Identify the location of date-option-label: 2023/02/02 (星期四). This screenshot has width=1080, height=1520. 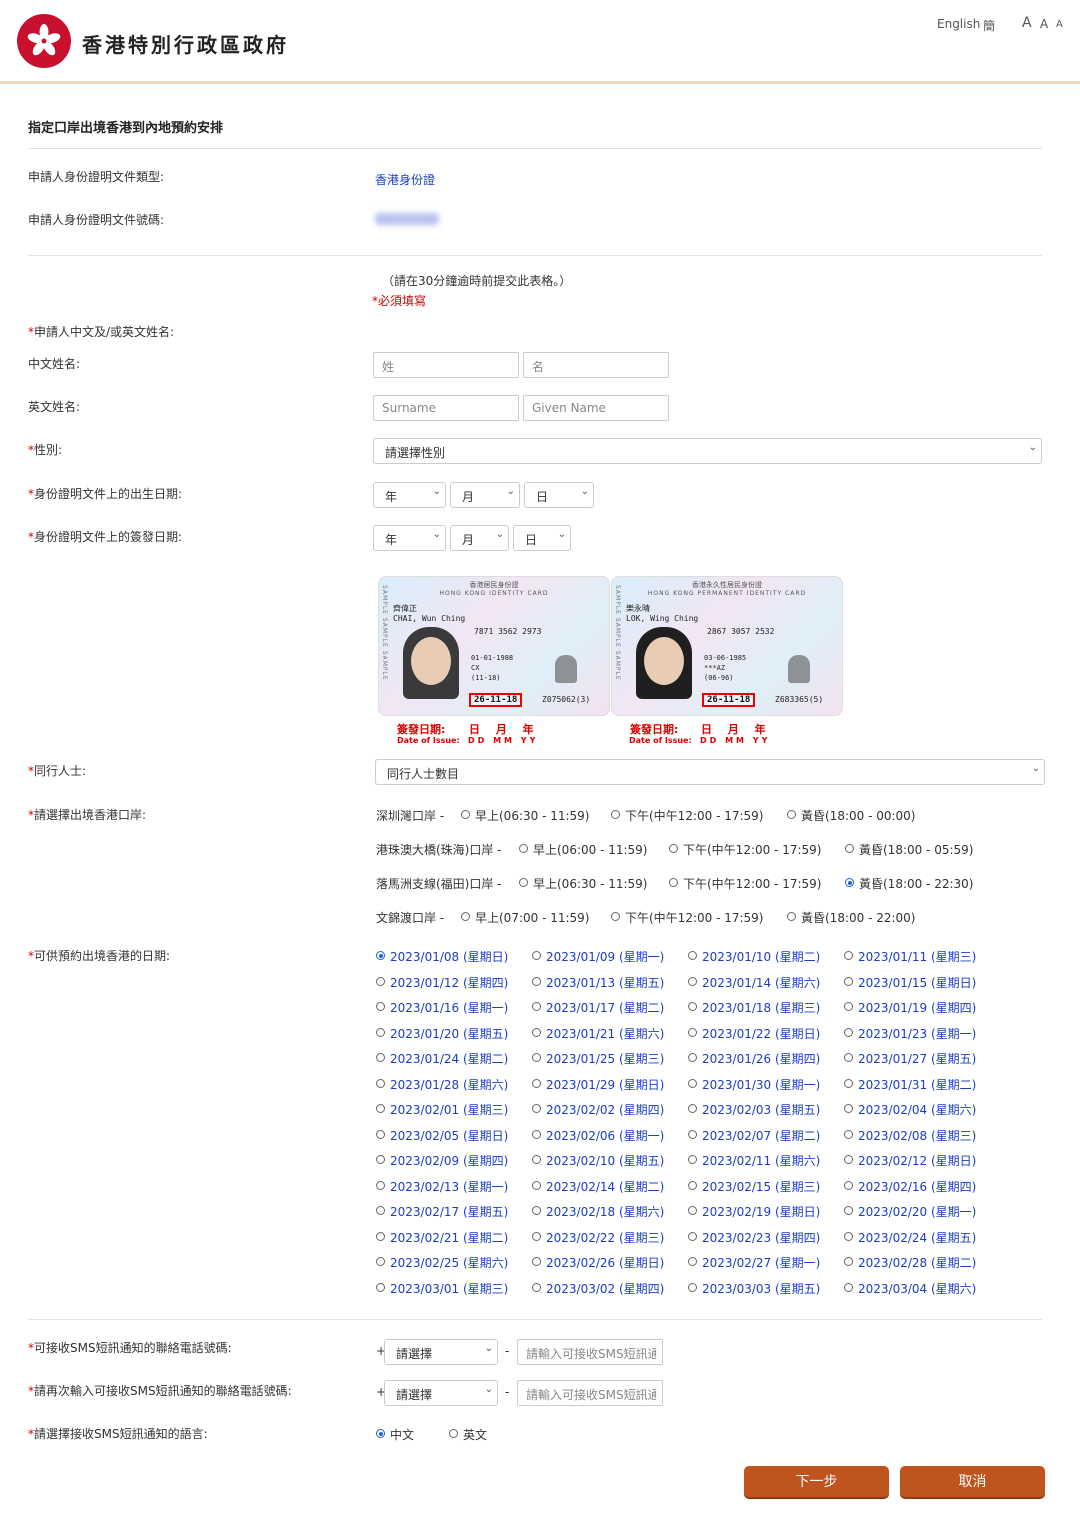
(605, 1109).